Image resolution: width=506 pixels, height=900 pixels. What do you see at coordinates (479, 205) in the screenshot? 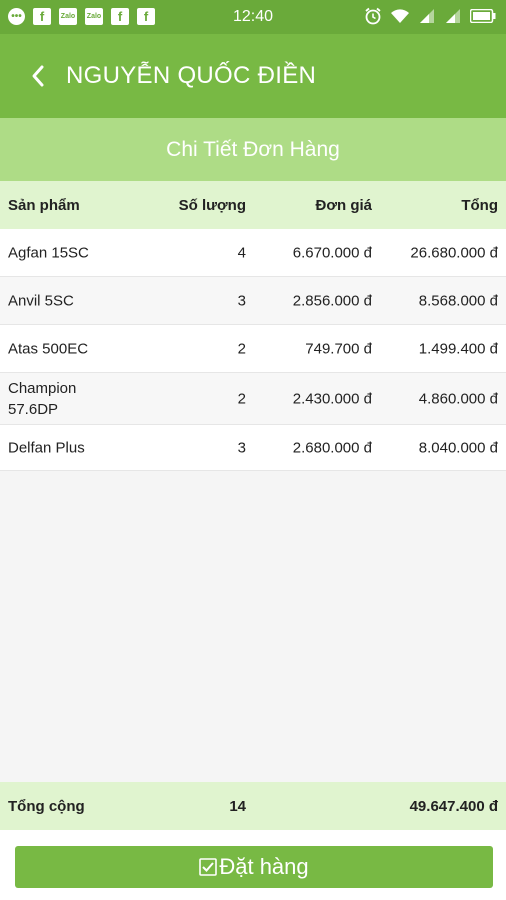
I see `column-header-total: Tổng` at bounding box center [479, 205].